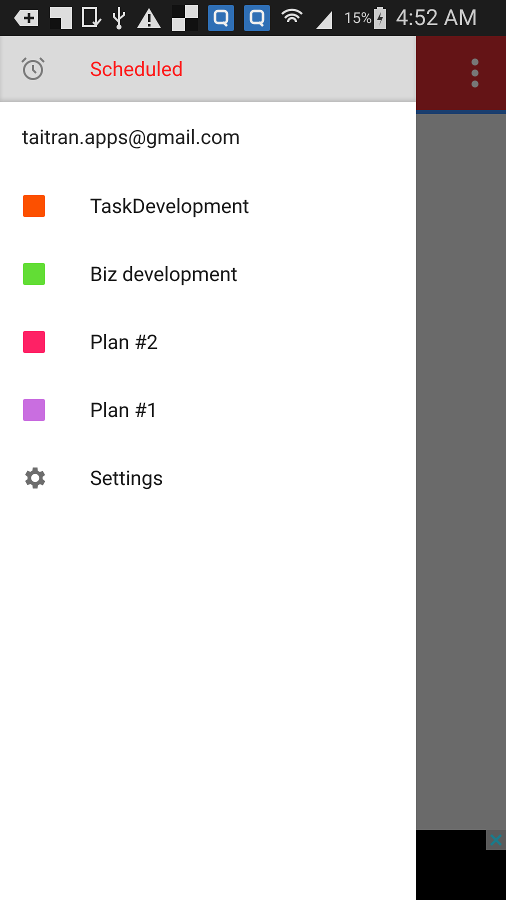 The height and width of the screenshot is (900, 506). What do you see at coordinates (92, 18) in the screenshot?
I see `device-check-icon` at bounding box center [92, 18].